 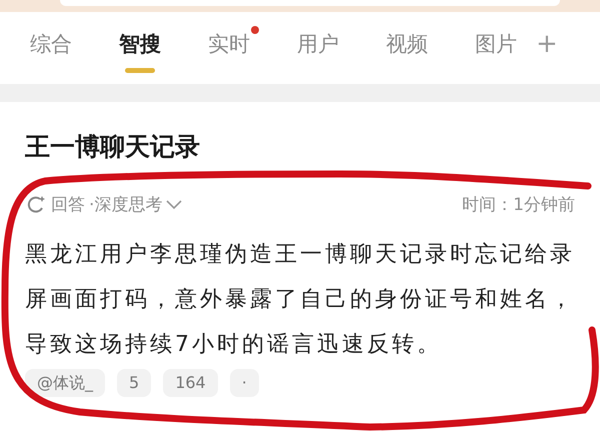 What do you see at coordinates (244, 383) in the screenshot?
I see `source-tag: ·` at bounding box center [244, 383].